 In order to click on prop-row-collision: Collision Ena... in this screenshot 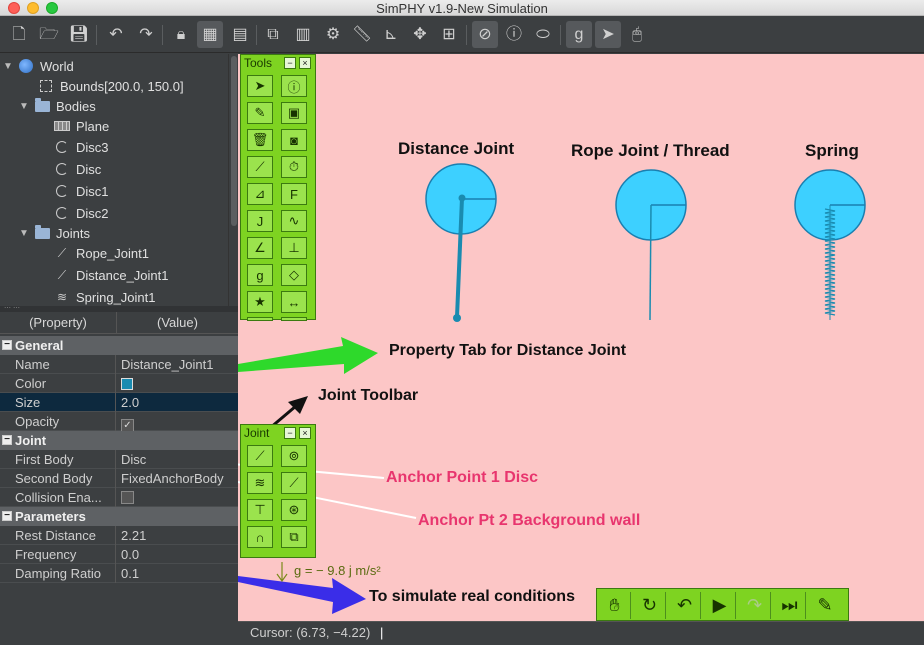, I will do `click(119, 497)`.